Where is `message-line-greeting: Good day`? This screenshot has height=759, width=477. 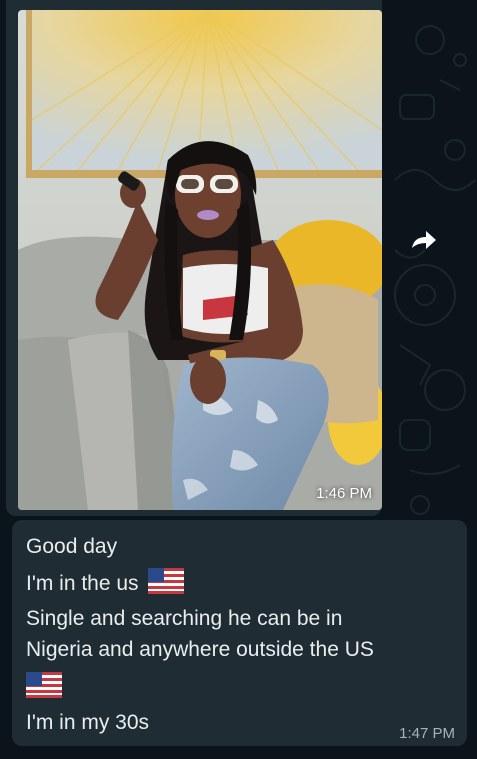 message-line-greeting: Good day is located at coordinates (72, 546).